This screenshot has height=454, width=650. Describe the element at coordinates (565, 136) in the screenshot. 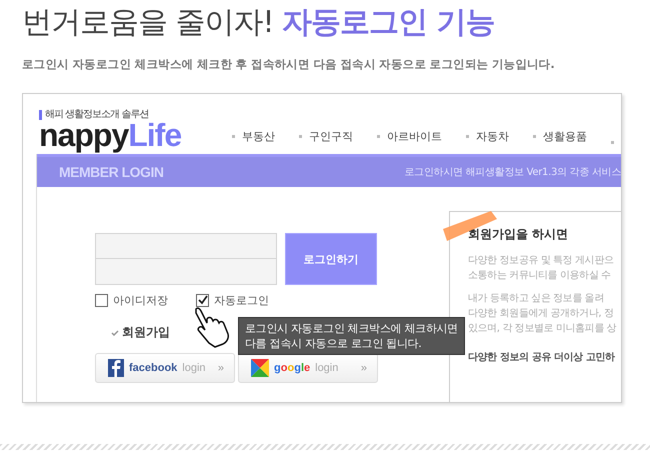

I see `nav-link: 생활용품` at that location.